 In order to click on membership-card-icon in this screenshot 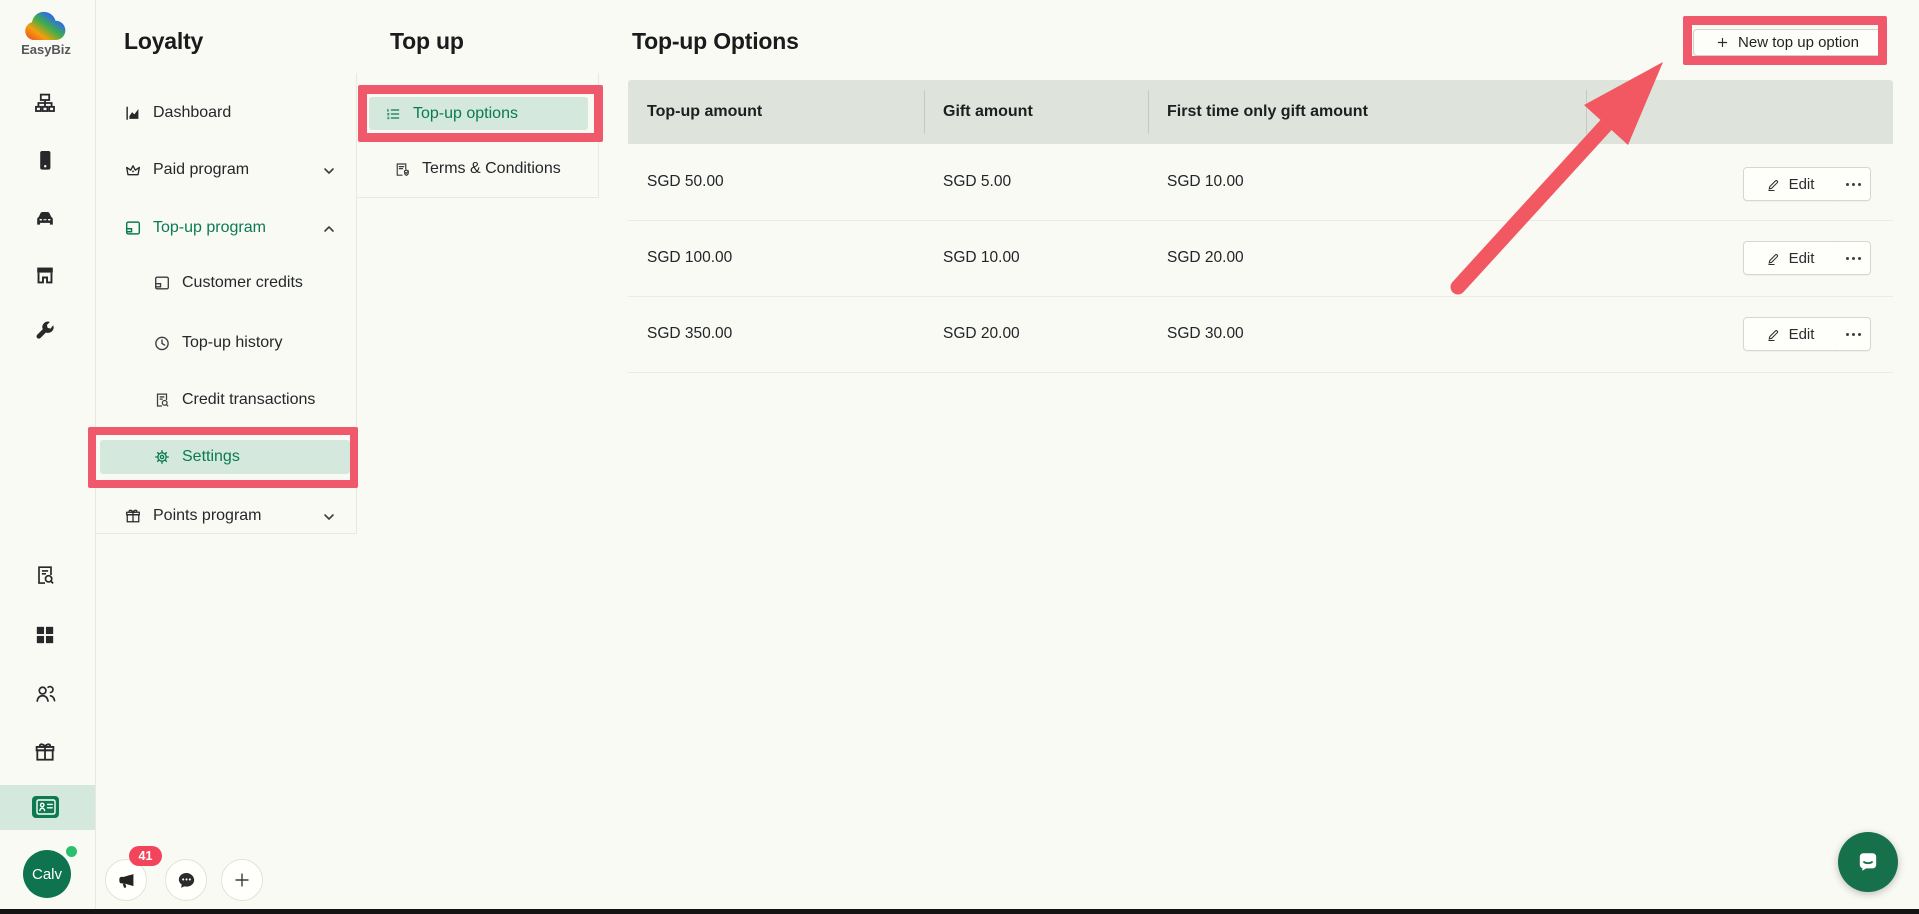, I will do `click(45, 807)`.